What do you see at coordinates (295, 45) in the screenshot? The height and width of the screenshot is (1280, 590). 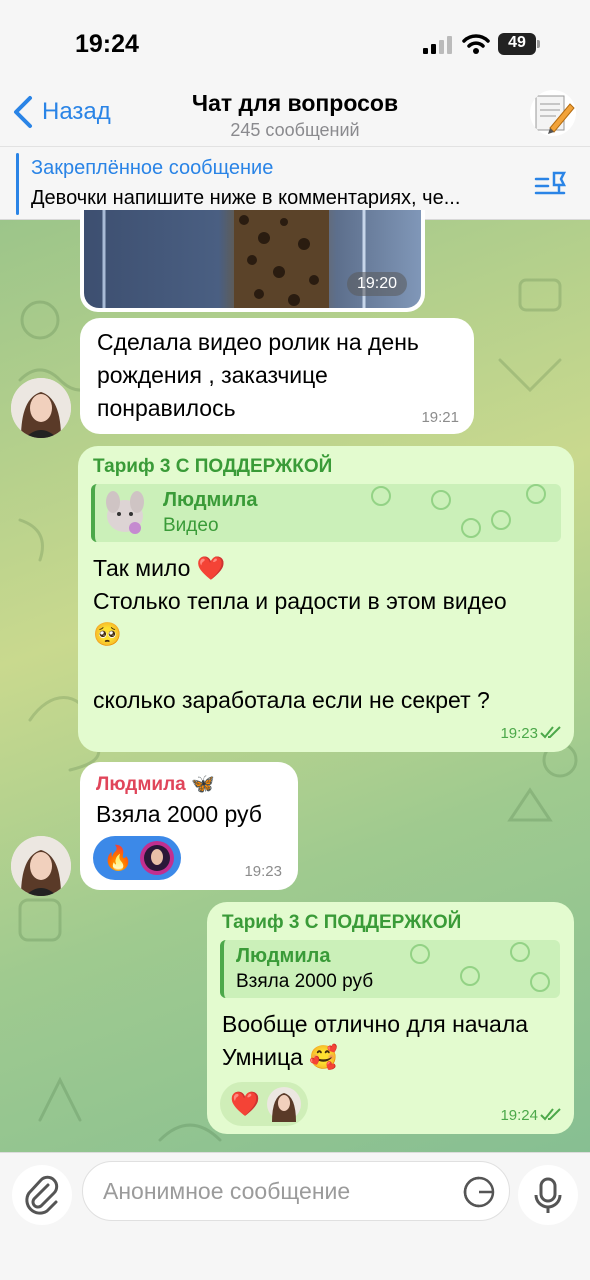 I see `status-bar: 19:24 49` at bounding box center [295, 45].